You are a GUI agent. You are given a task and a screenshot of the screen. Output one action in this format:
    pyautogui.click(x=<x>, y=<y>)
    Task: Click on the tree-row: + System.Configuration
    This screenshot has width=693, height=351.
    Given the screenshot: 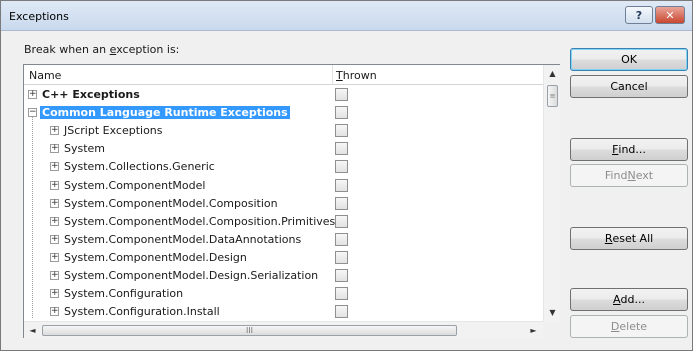 What is the action you would take?
    pyautogui.click(x=283, y=294)
    